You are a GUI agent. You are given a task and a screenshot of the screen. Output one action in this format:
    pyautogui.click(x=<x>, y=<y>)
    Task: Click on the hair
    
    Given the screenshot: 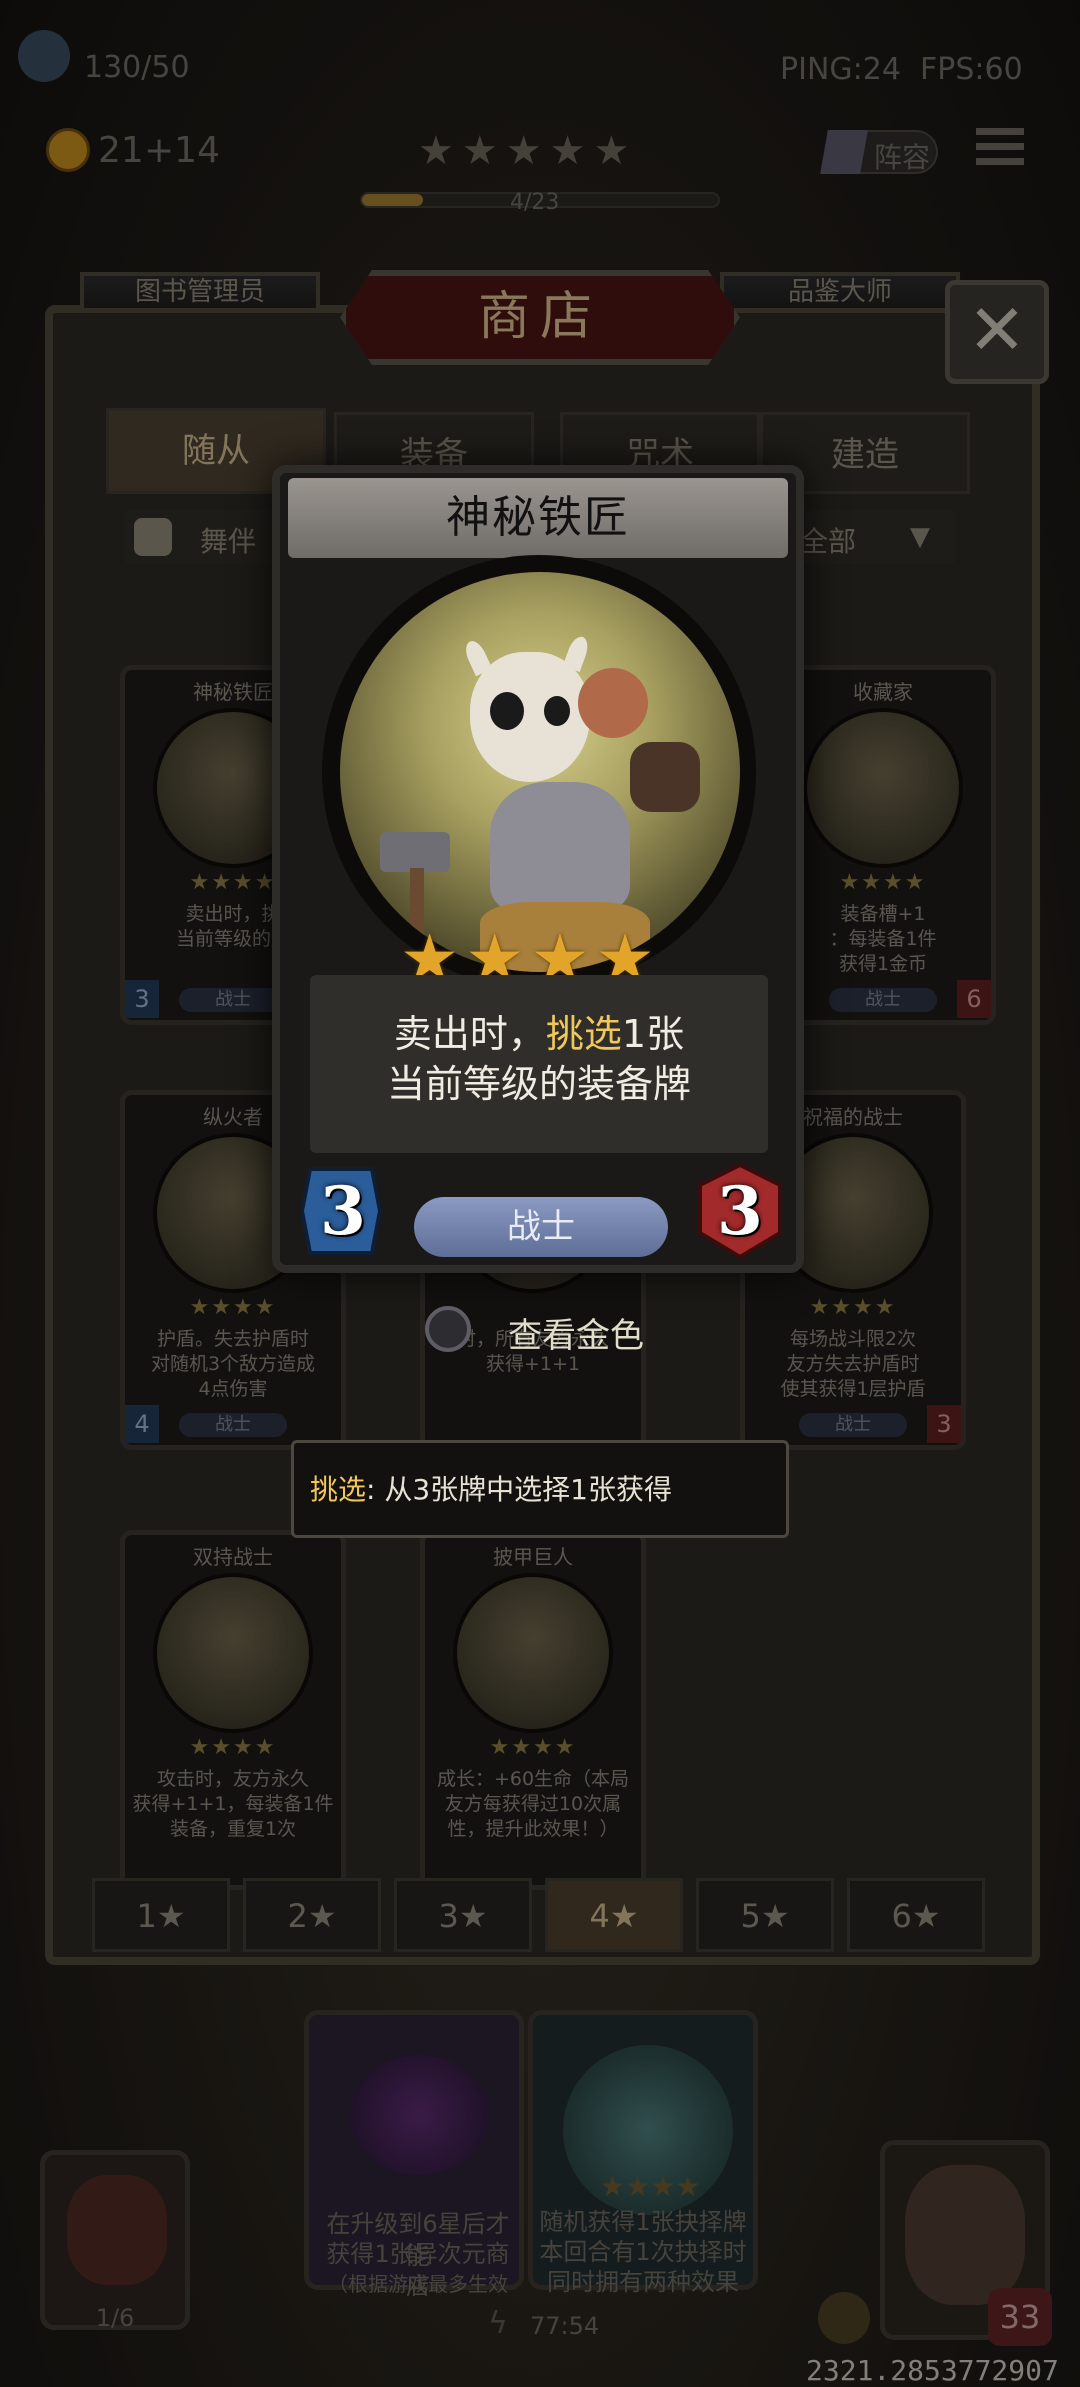 What is the action you would take?
    pyautogui.click(x=613, y=703)
    